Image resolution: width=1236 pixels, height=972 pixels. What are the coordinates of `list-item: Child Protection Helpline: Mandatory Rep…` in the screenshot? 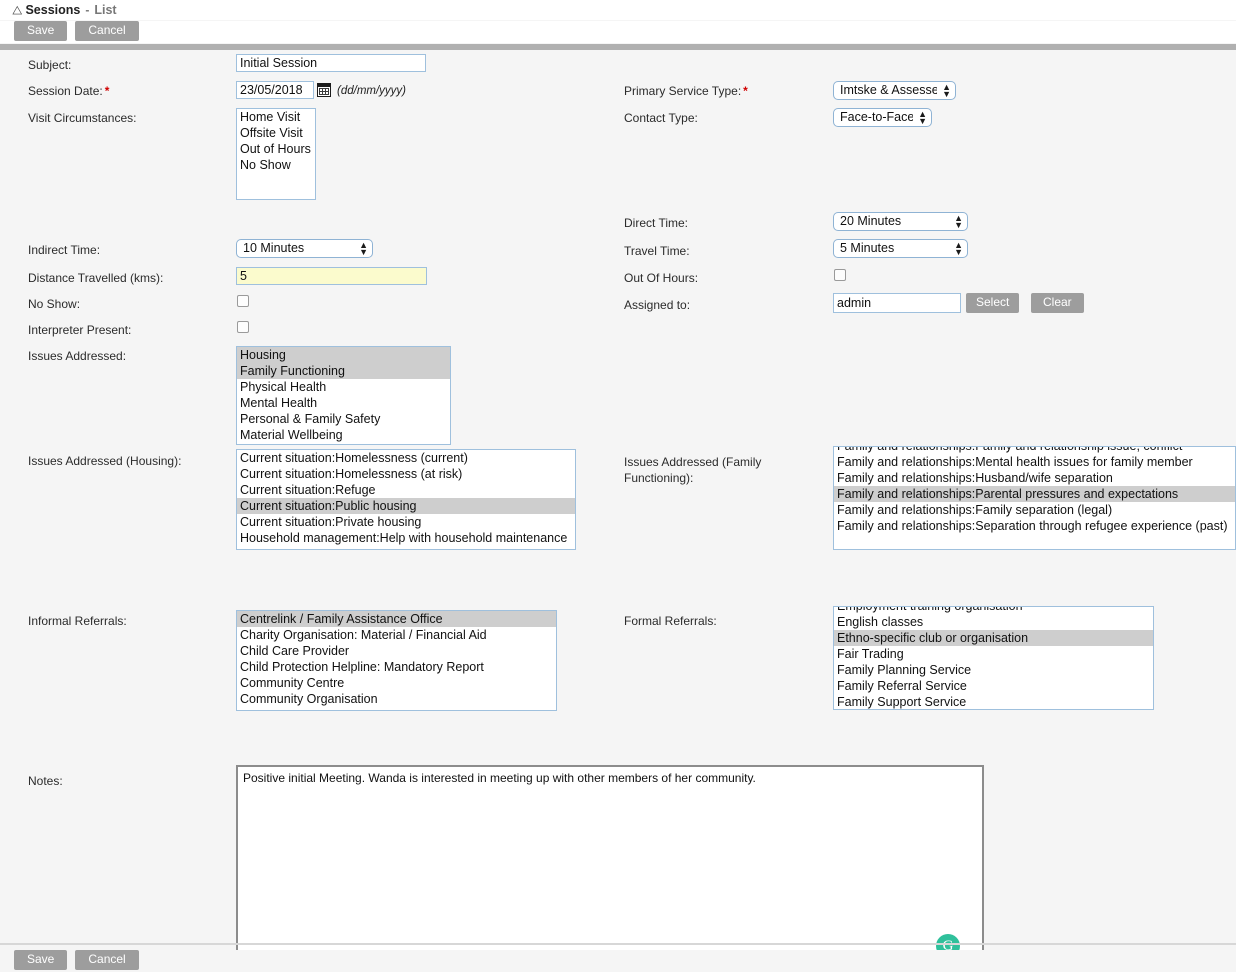 It's located at (396, 667).